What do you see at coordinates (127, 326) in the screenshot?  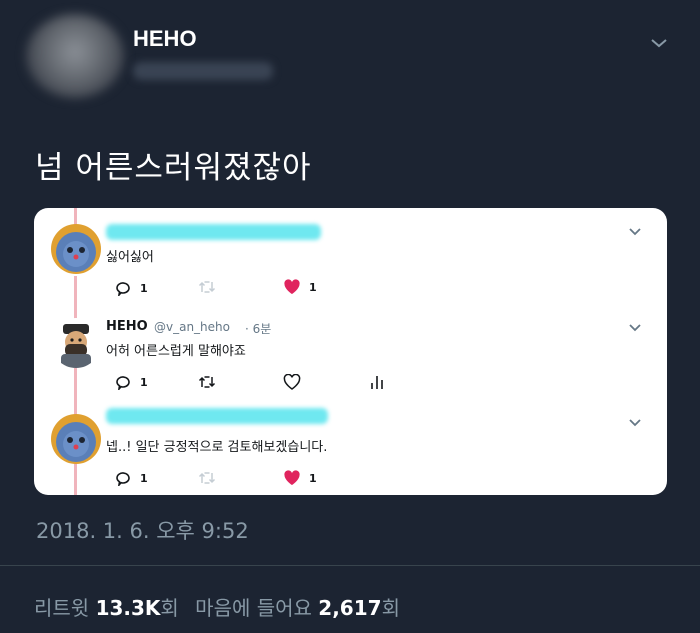 I see `reply-author-name: HEHO` at bounding box center [127, 326].